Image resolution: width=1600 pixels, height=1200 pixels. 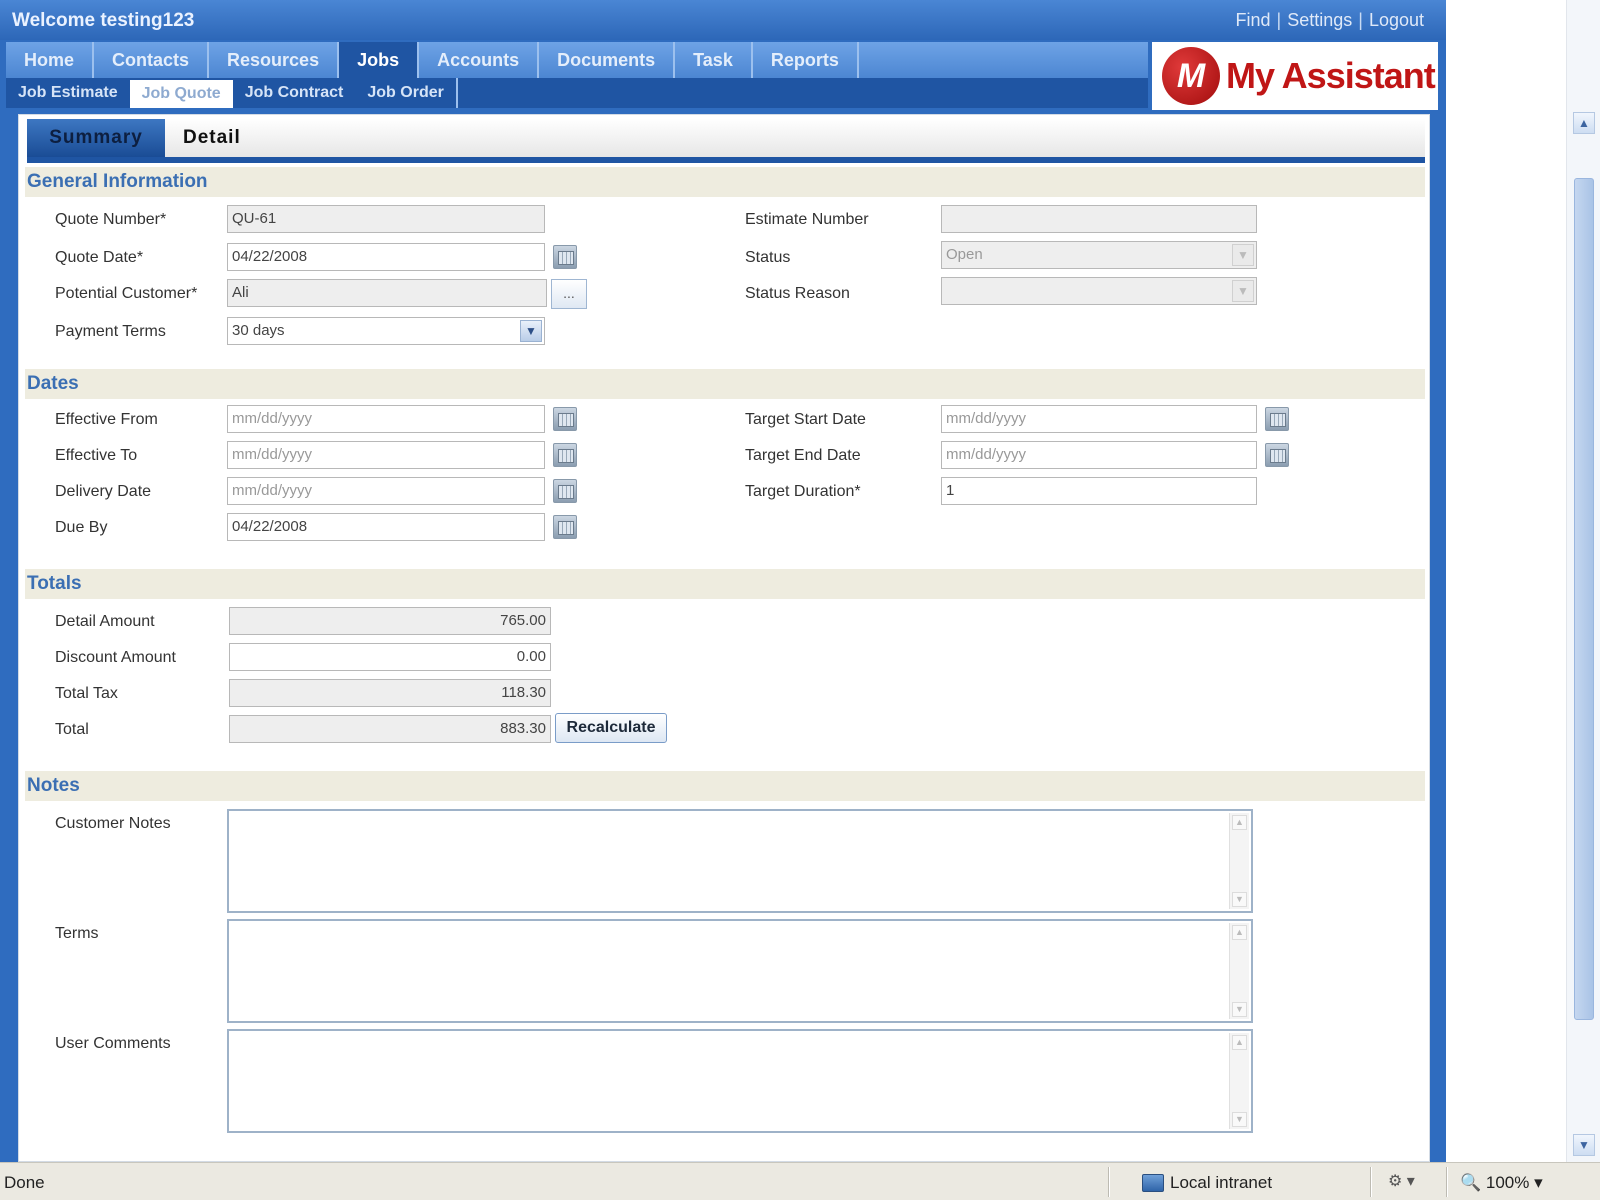 I want to click on quote-date-label: Quote Date*, so click(x=99, y=257).